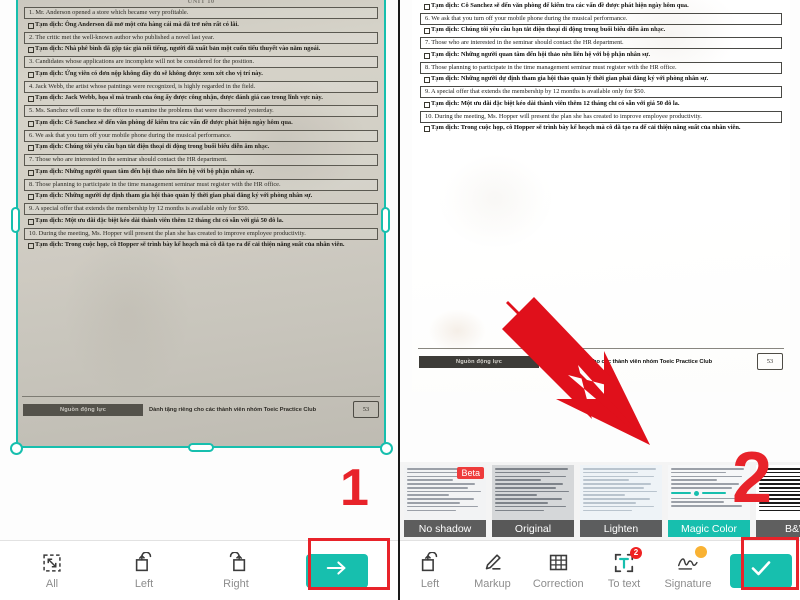  I want to click on next-step-button, so click(337, 570).